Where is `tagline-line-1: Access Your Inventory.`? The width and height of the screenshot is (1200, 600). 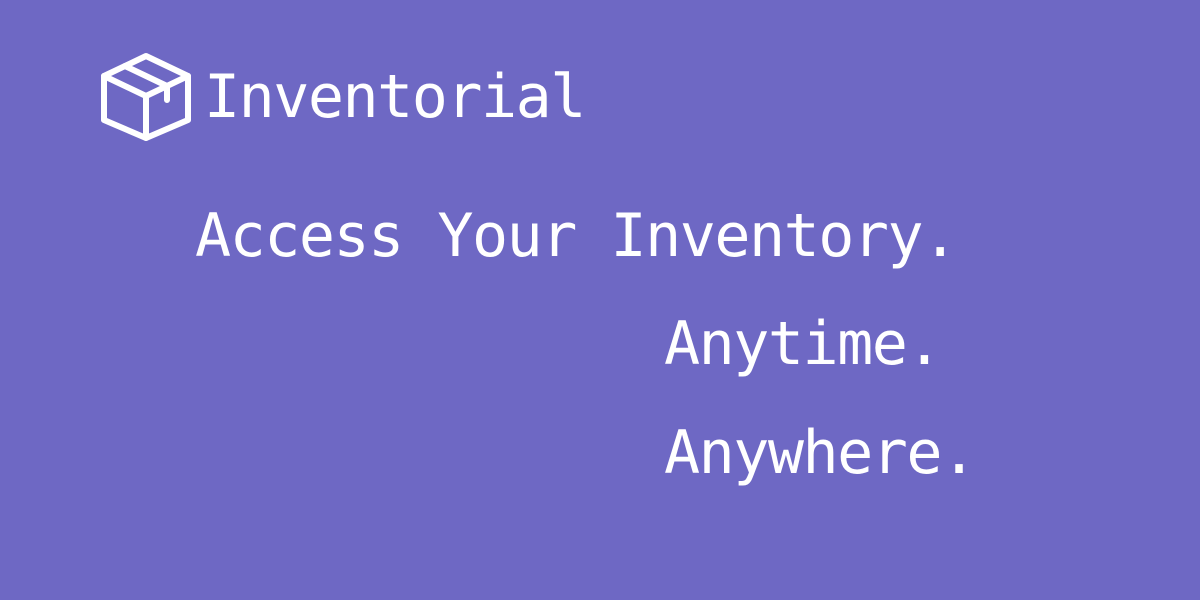
tagline-line-1: Access Your Inventory. is located at coordinates (576, 236).